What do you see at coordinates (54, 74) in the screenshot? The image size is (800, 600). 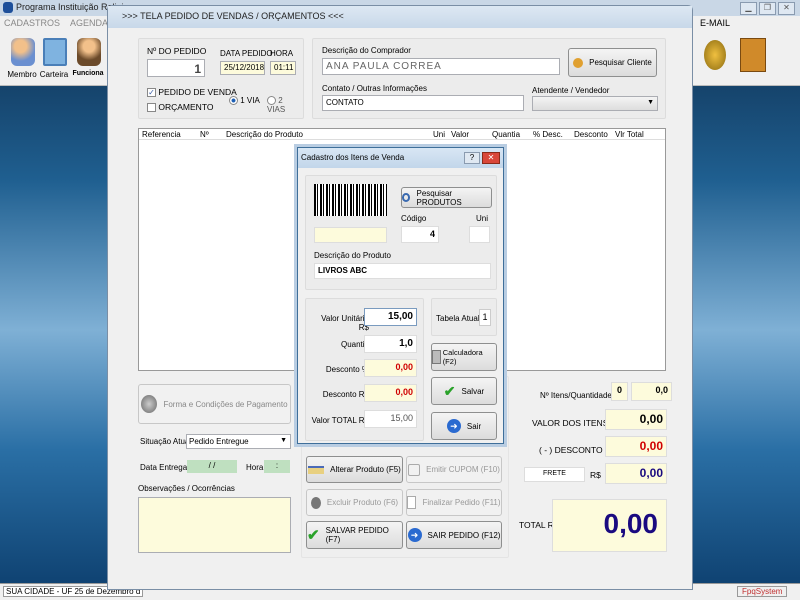 I see `toolbar-label: Carteira` at bounding box center [54, 74].